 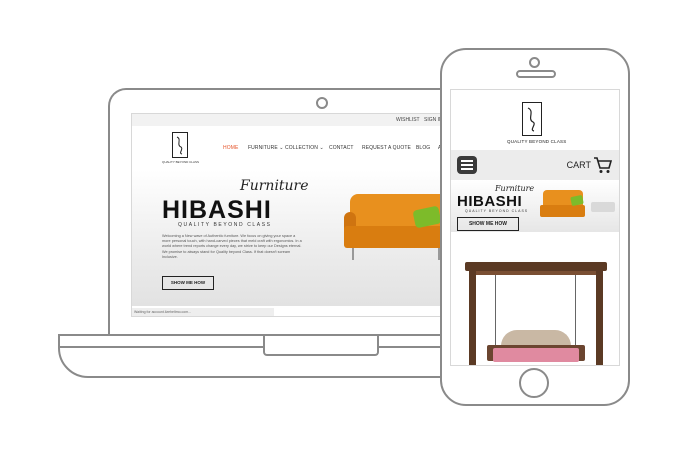 I want to click on hamburger-menu-icon, so click(x=467, y=165).